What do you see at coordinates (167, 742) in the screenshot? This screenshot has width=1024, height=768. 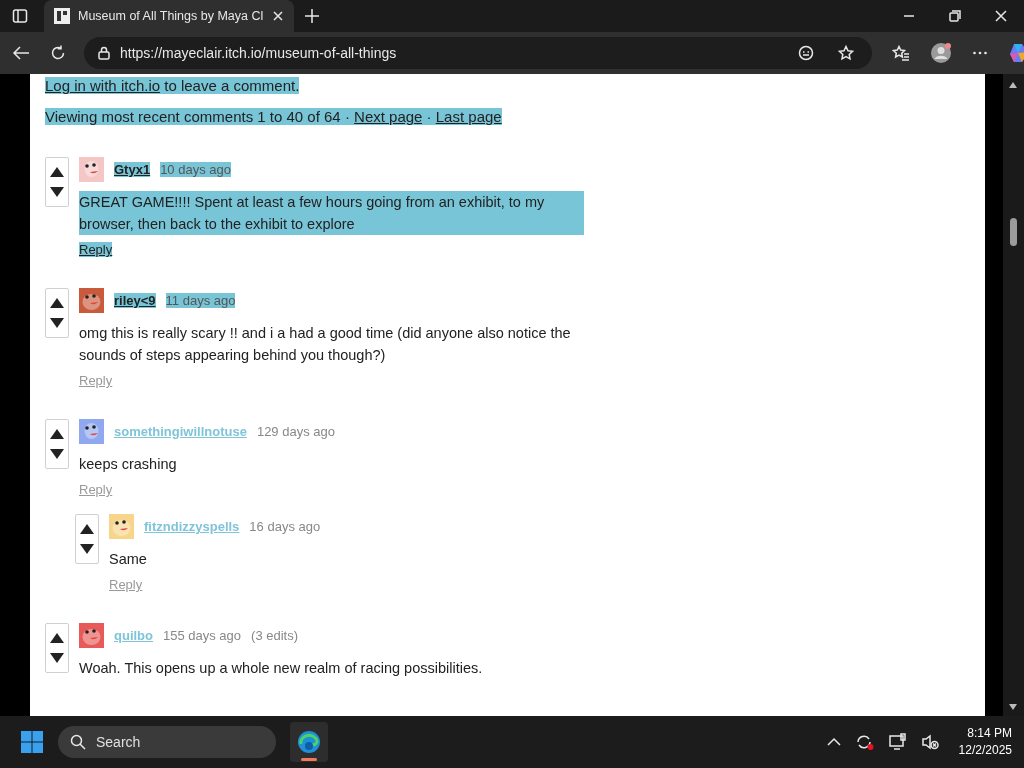 I see `search-field: Search` at bounding box center [167, 742].